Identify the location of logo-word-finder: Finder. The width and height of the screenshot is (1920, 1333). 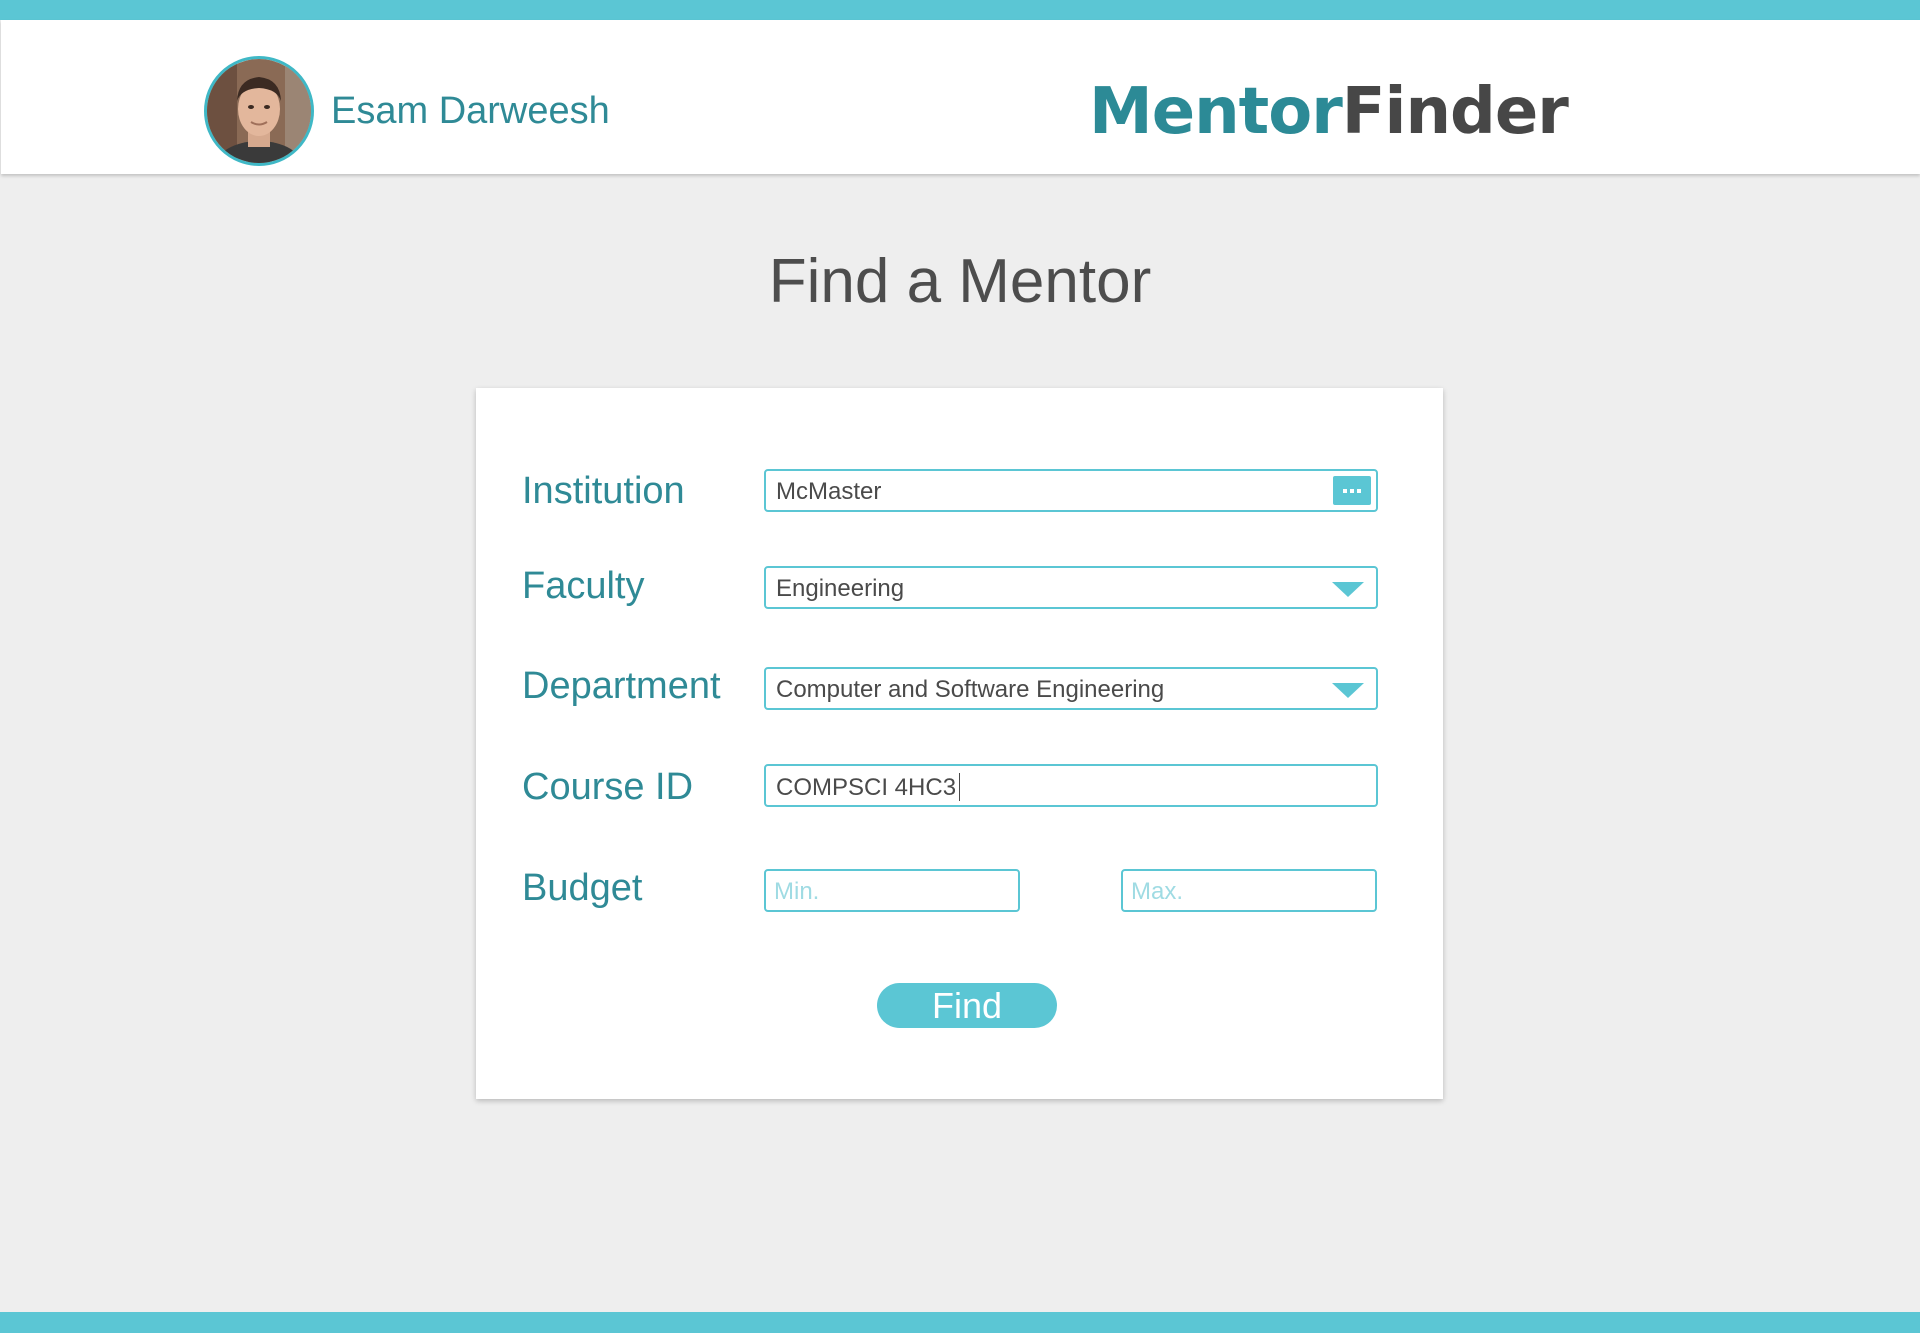
(1455, 112).